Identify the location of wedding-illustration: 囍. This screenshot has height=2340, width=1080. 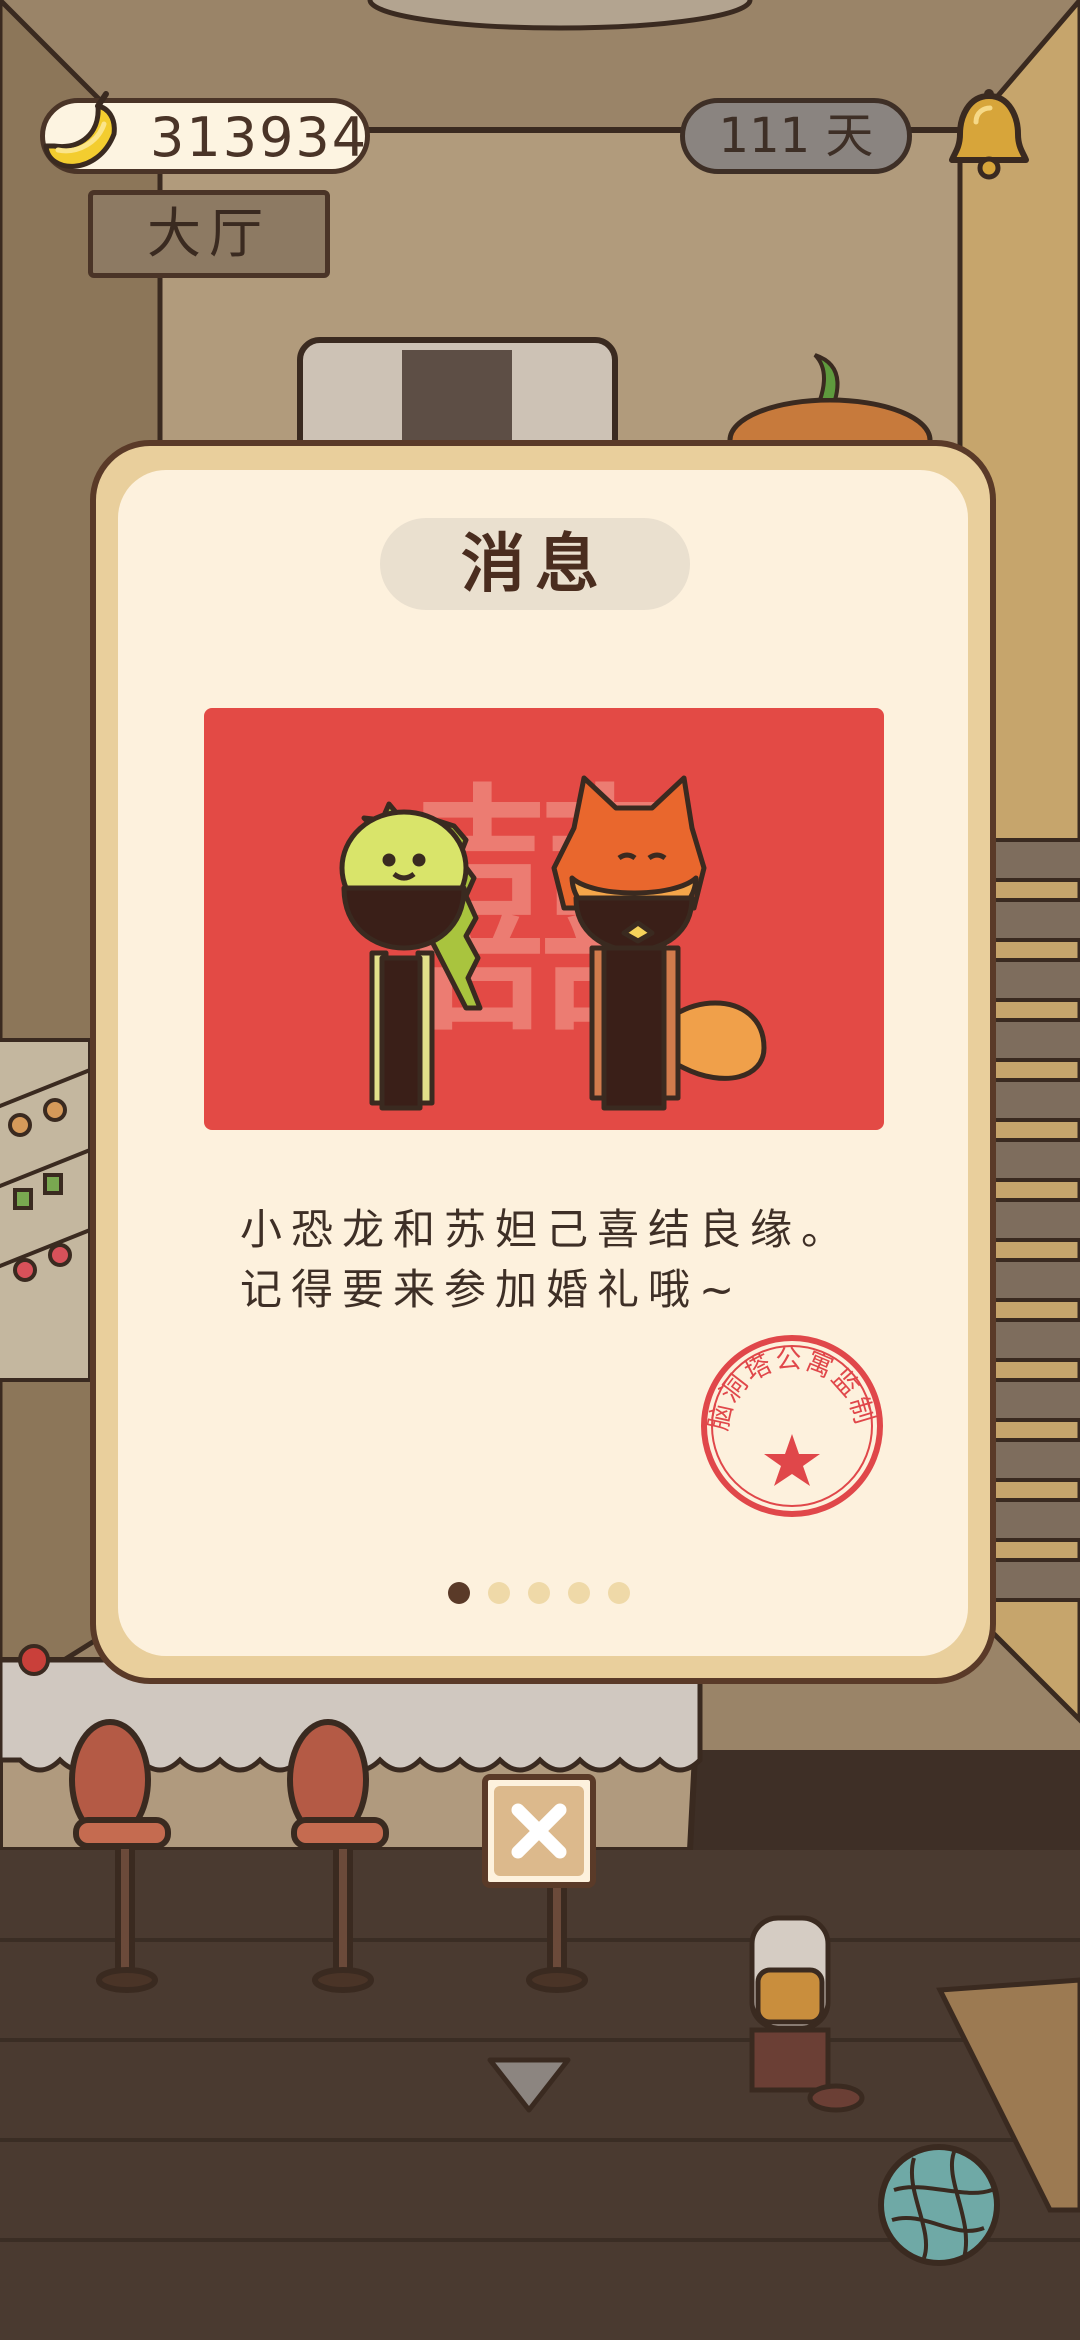
(553, 934).